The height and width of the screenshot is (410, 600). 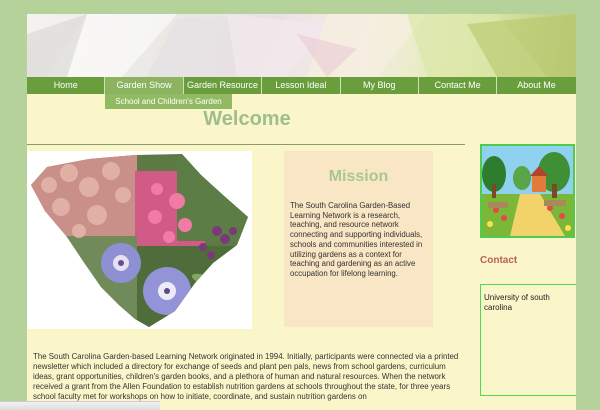 I want to click on mission-heading: Mission, so click(x=358, y=176).